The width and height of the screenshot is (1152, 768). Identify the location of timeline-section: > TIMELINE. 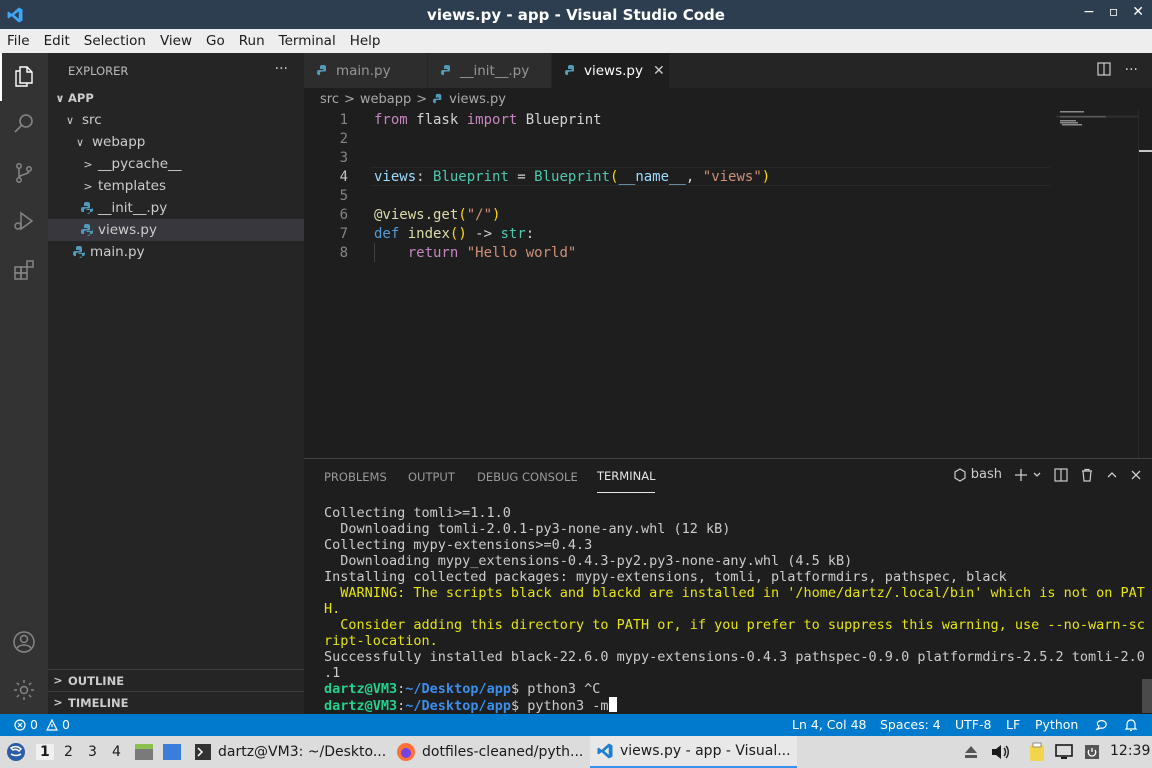
(176, 702).